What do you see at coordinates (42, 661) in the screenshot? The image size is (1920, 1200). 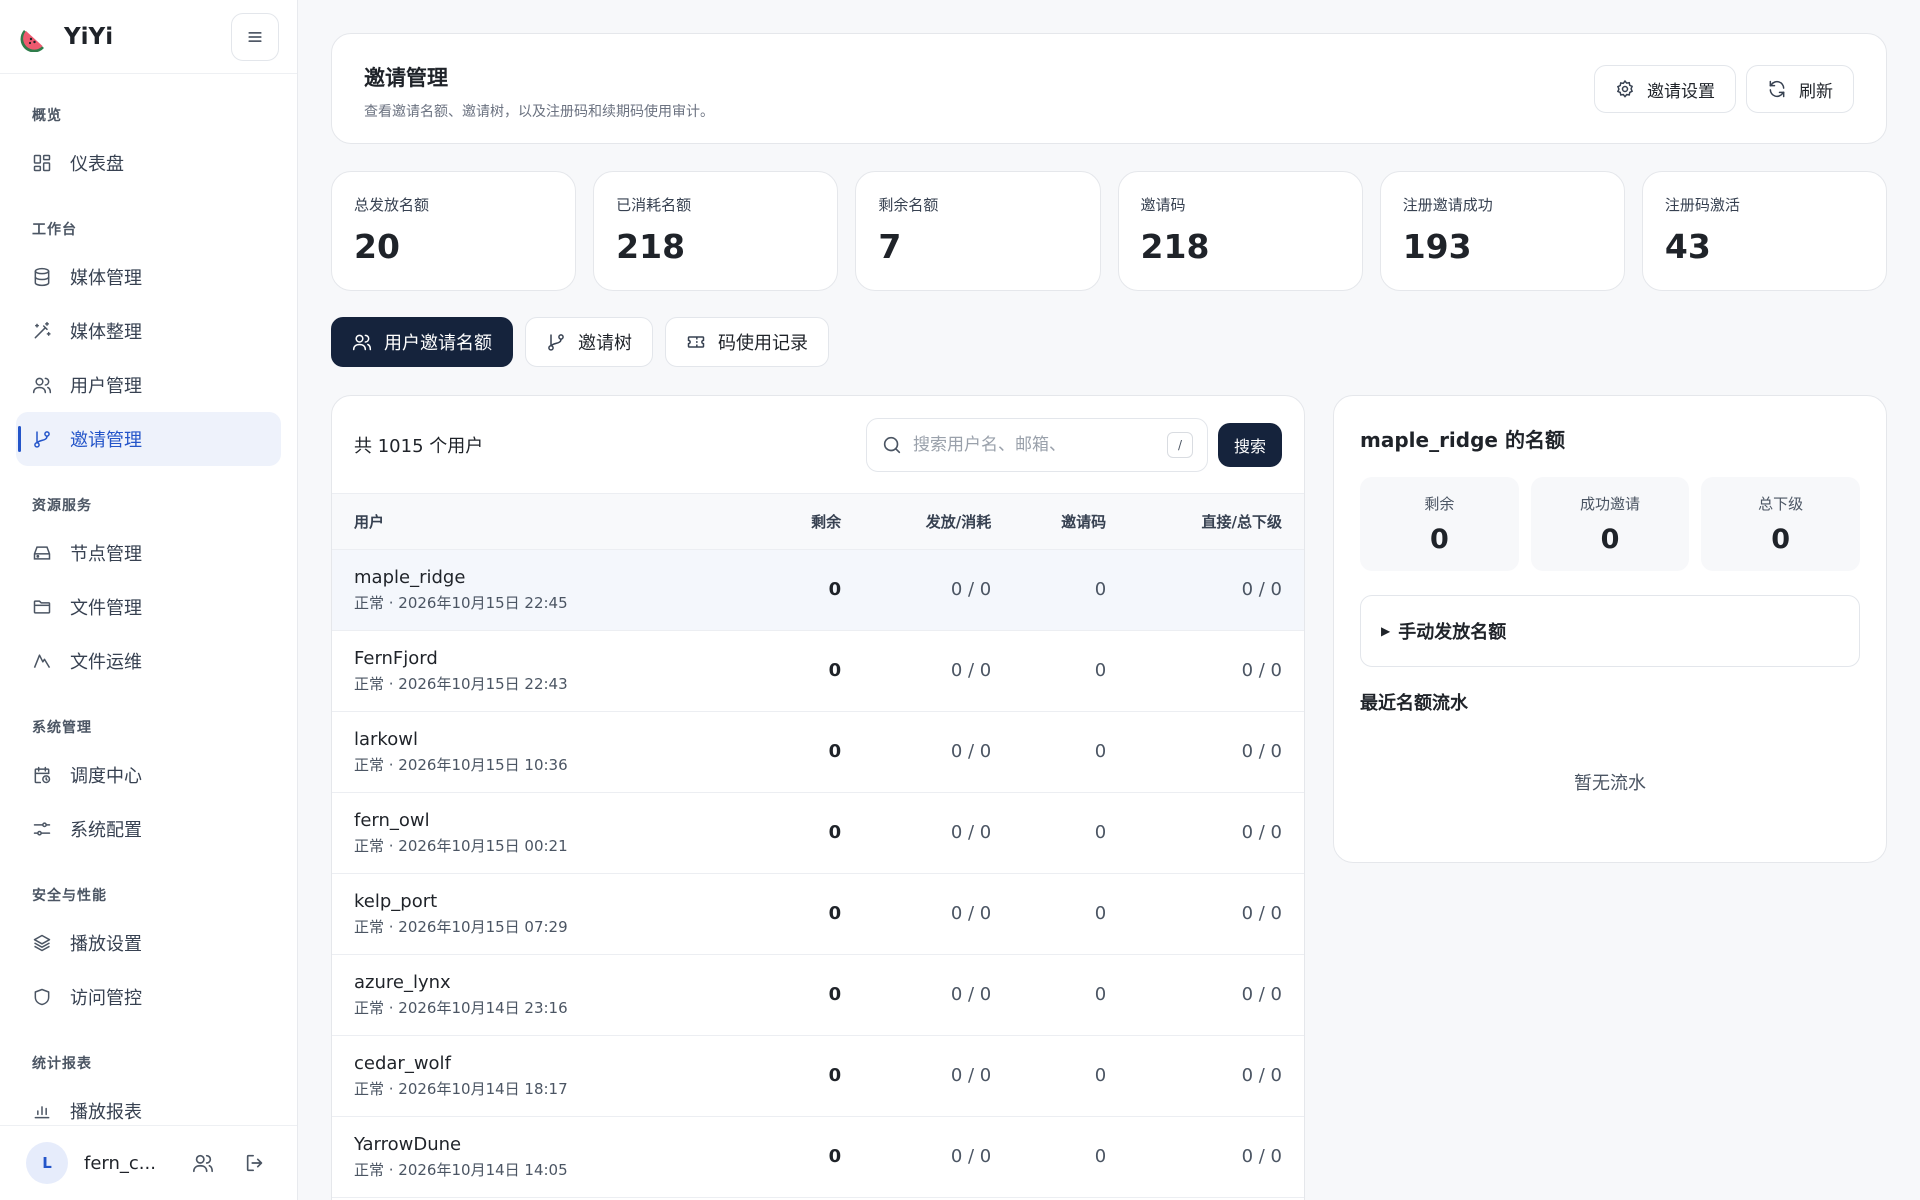 I see `mountain-icon` at bounding box center [42, 661].